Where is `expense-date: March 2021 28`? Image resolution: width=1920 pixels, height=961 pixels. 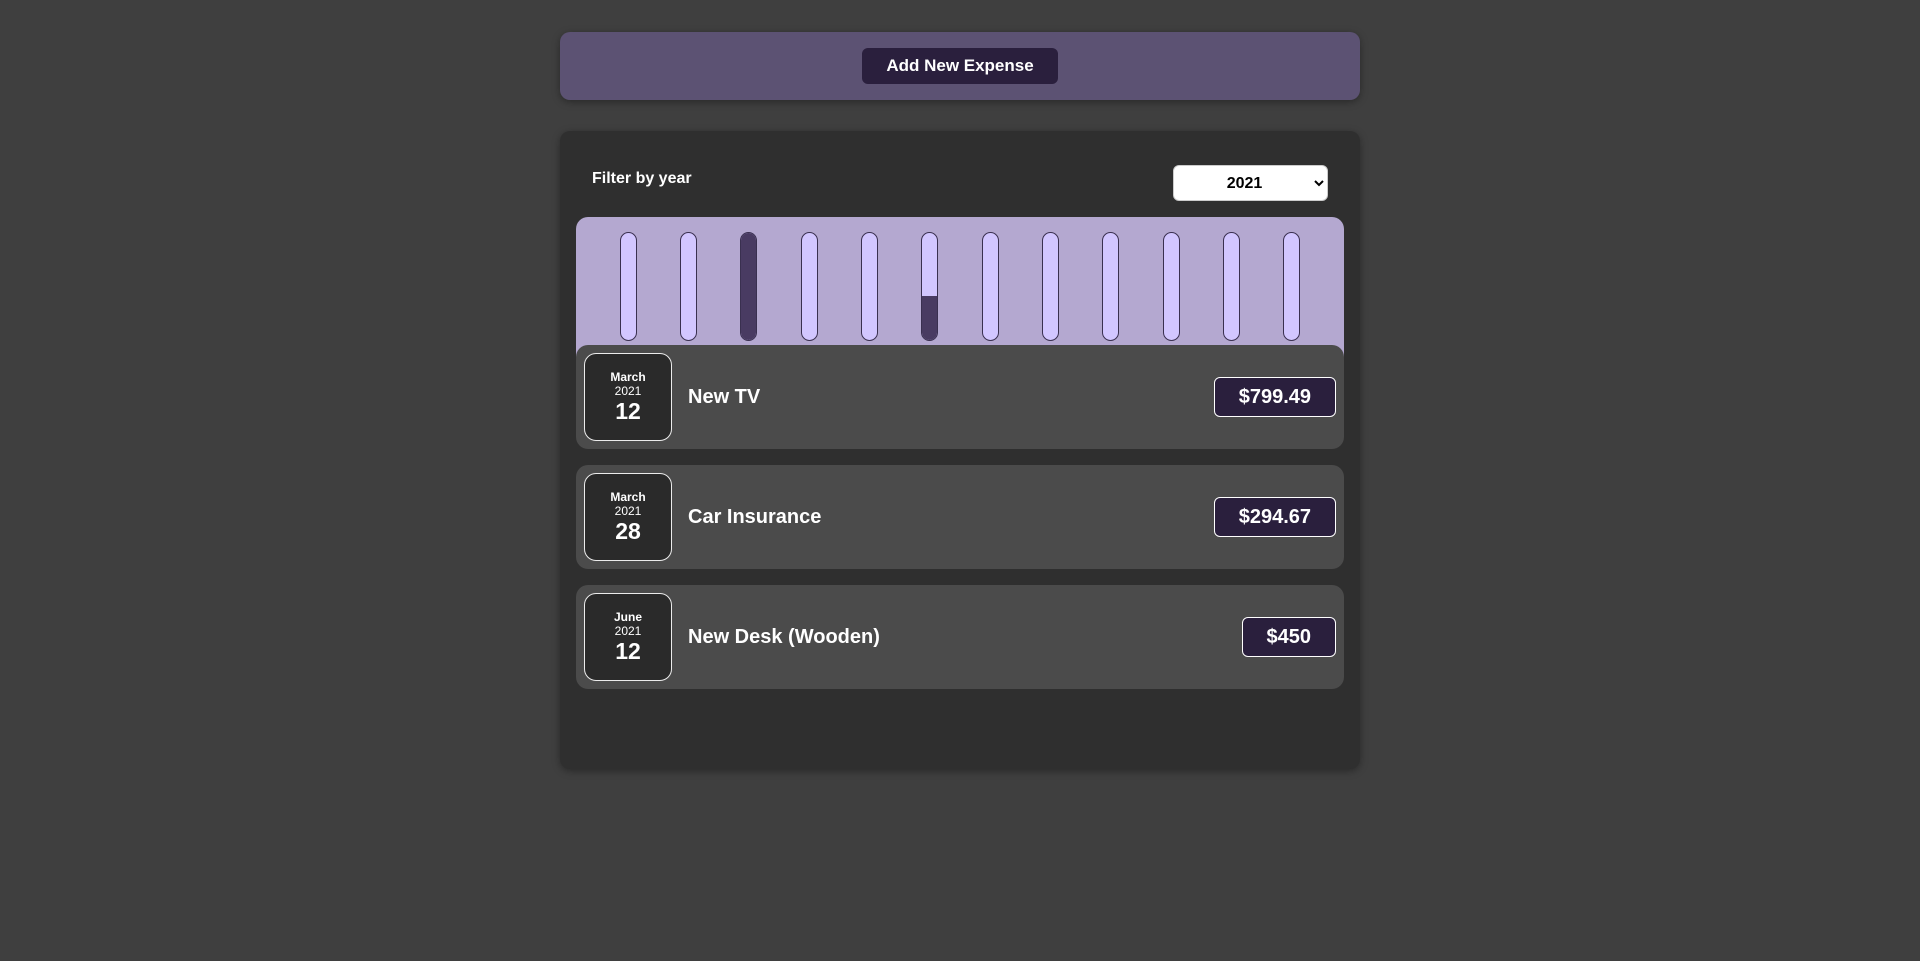 expense-date: March 2021 28 is located at coordinates (628, 517).